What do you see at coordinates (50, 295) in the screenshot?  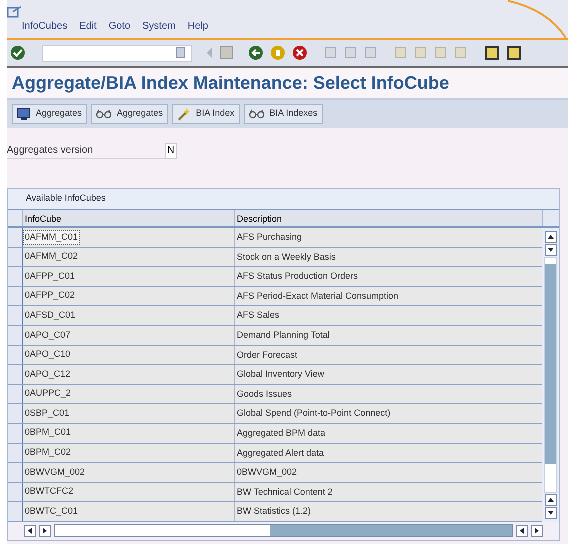 I see `table-cell-text: 0AFPP_C02` at bounding box center [50, 295].